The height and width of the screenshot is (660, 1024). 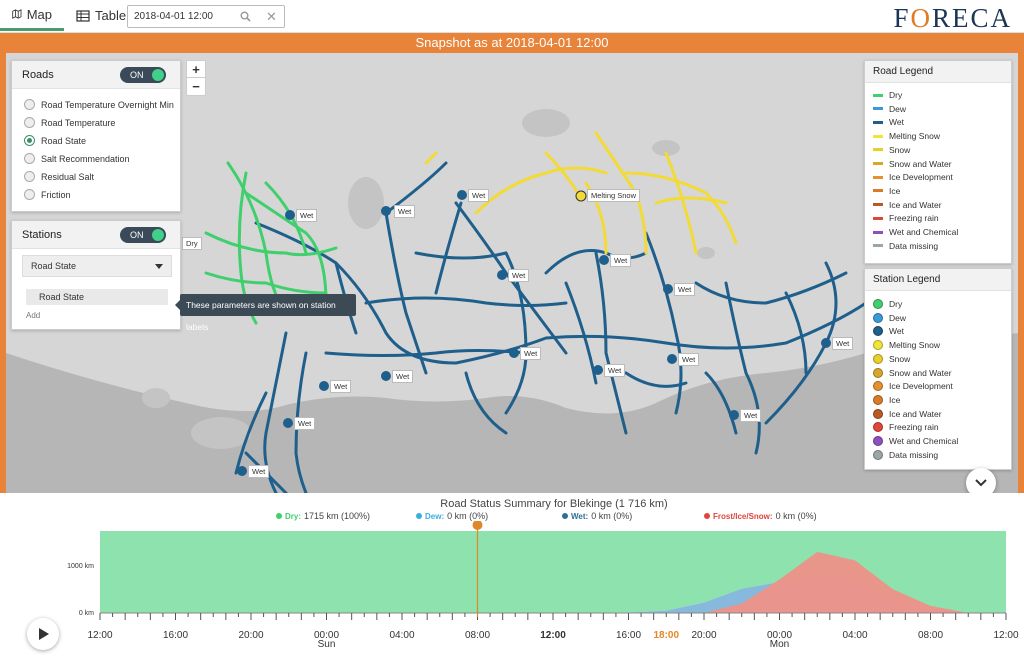 I want to click on legend-item: Dew, so click(x=889, y=109).